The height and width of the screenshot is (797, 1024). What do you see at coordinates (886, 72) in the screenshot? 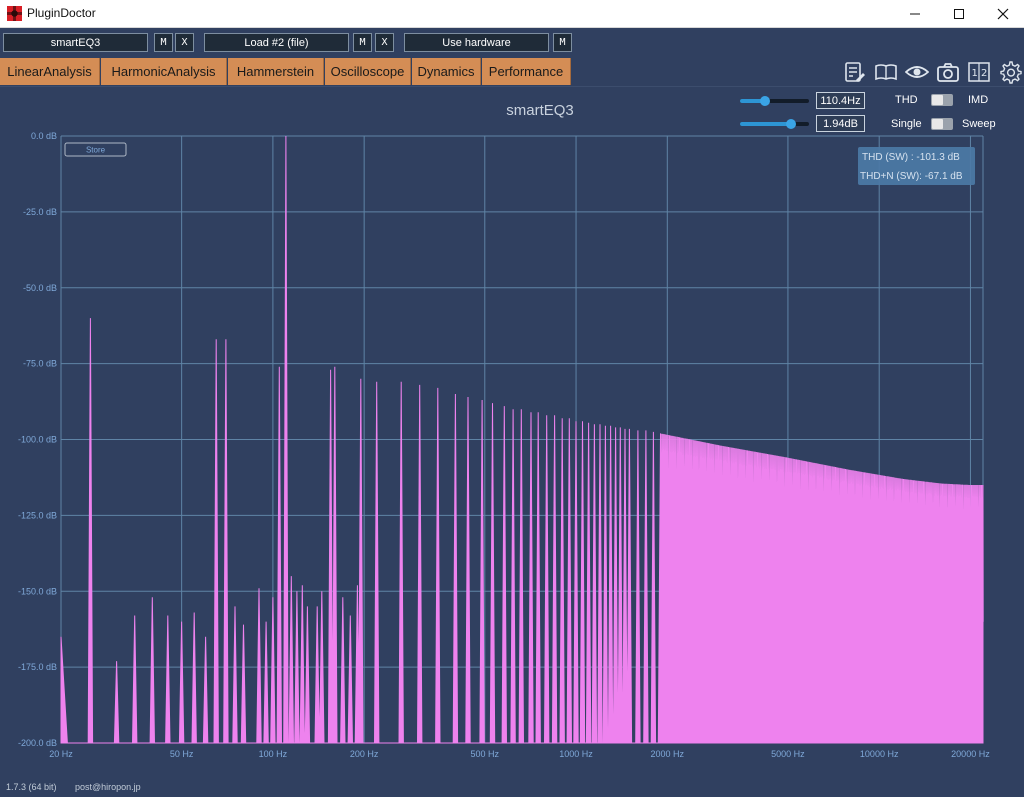
I see `book-icon` at bounding box center [886, 72].